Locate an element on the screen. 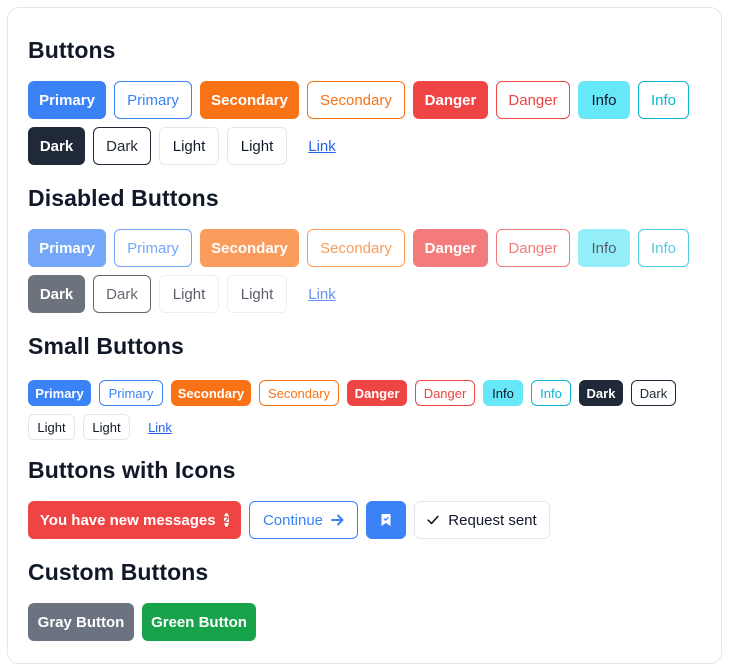  disabled-danger-outline-button: Danger is located at coordinates (533, 248).